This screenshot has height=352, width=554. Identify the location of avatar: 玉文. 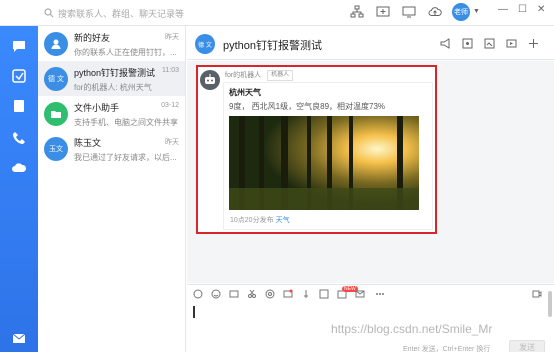
(56, 149).